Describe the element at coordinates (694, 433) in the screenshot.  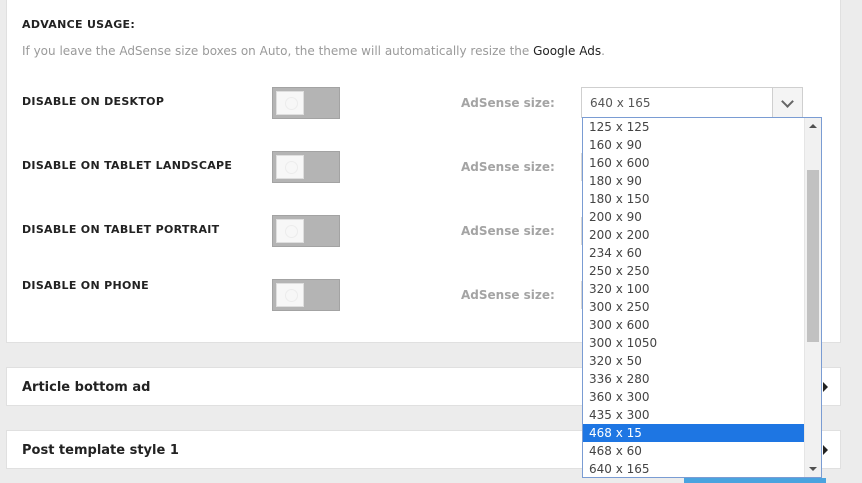
I see `dropdown-option-highlighted: 468 x 15` at that location.